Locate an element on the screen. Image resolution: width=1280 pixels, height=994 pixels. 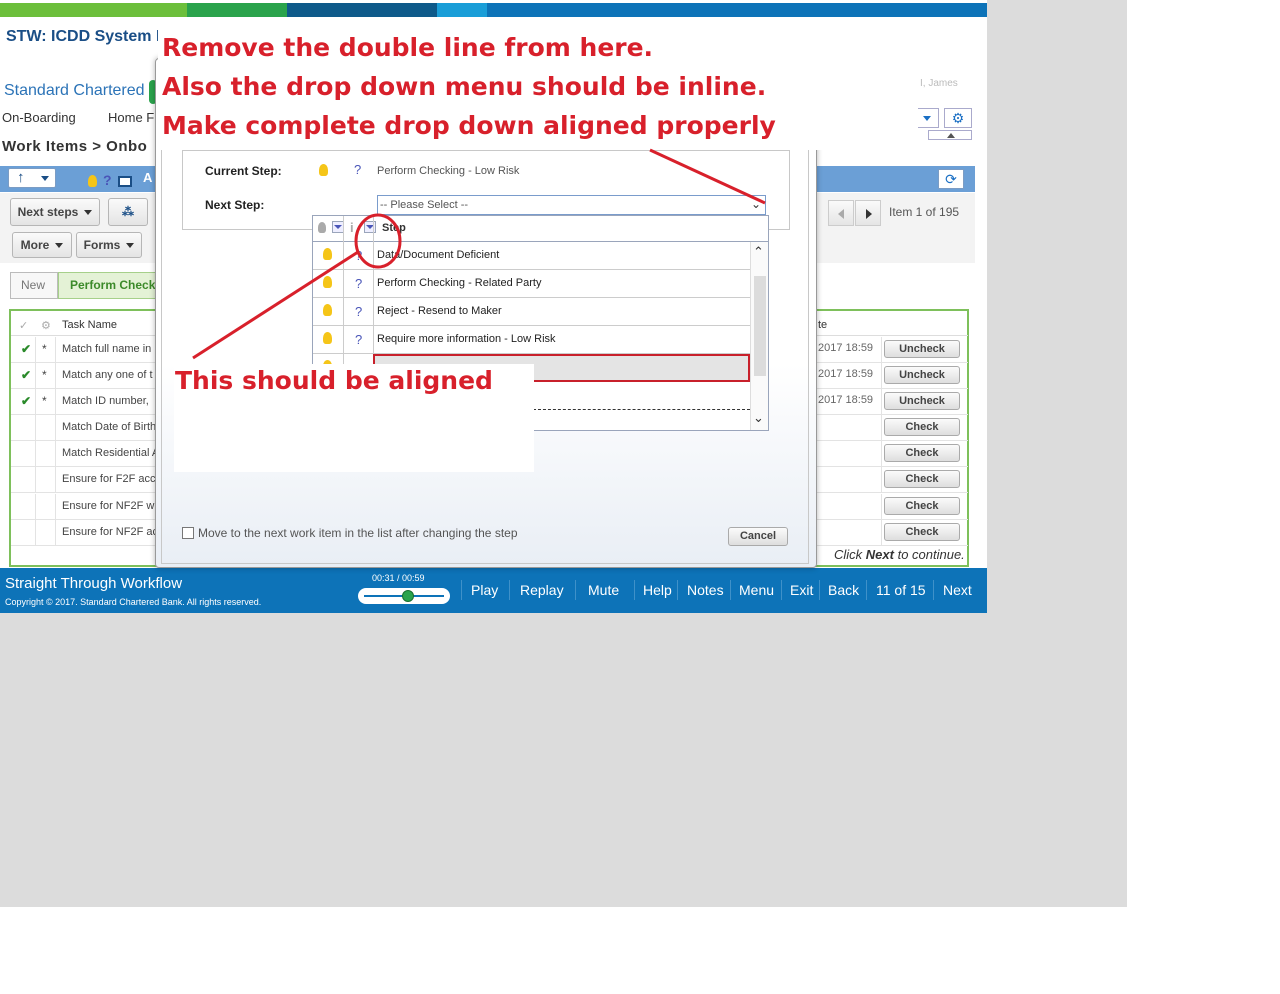
annotation-circle is located at coordinates (378, 241).